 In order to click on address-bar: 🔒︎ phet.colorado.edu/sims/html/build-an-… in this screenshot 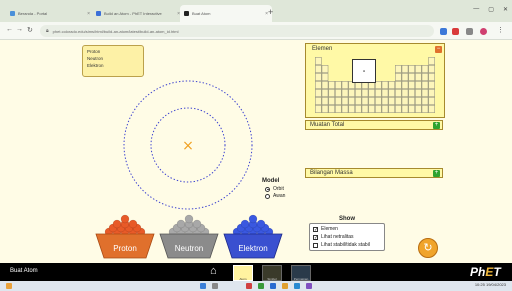, I will do `click(237, 31)`.